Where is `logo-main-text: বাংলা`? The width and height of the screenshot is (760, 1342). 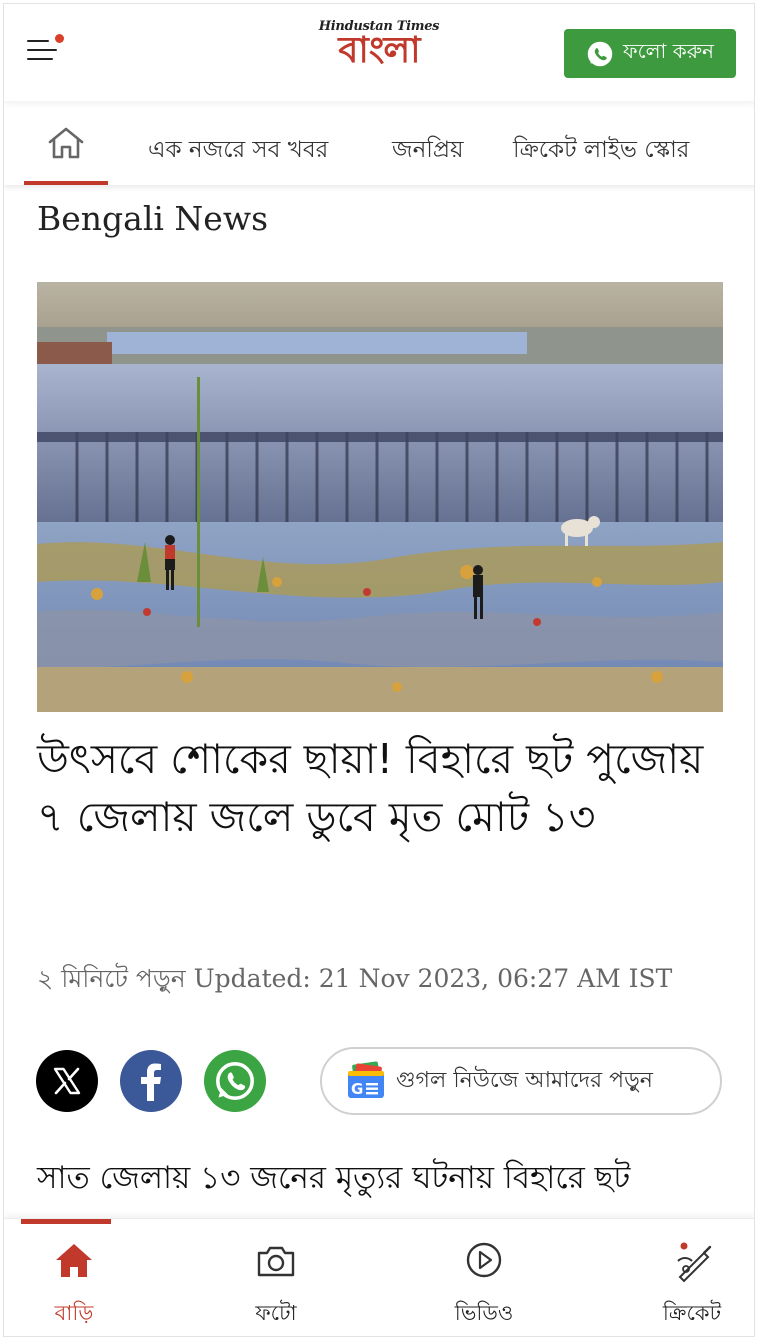
logo-main-text: বাংলা is located at coordinates (379, 50).